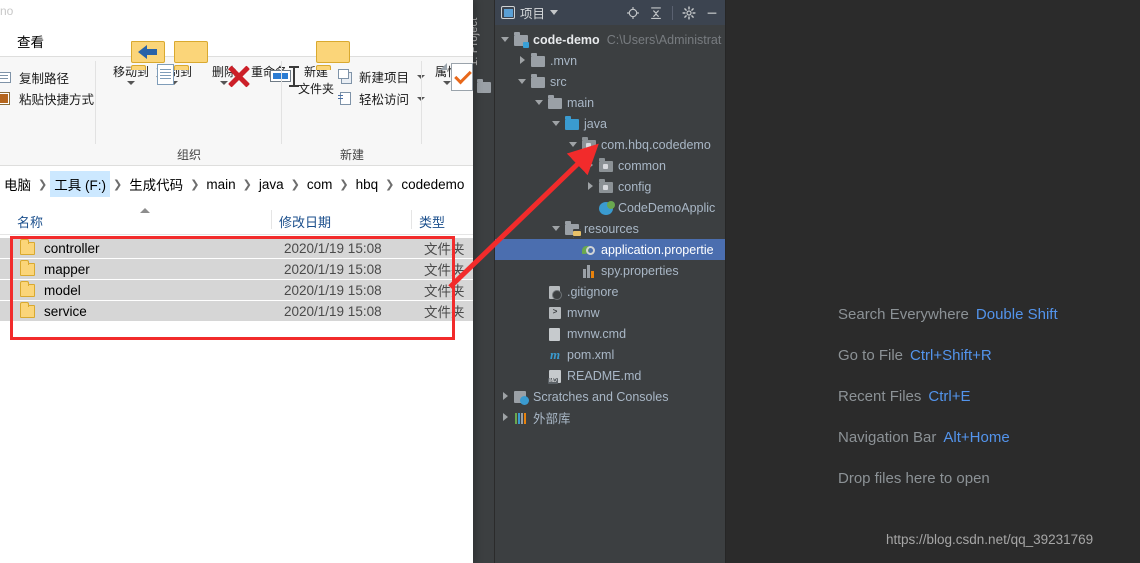 Image resolution: width=1140 pixels, height=563 pixels. What do you see at coordinates (320, 184) in the screenshot?
I see `breadcrumb-item-5: com` at bounding box center [320, 184].